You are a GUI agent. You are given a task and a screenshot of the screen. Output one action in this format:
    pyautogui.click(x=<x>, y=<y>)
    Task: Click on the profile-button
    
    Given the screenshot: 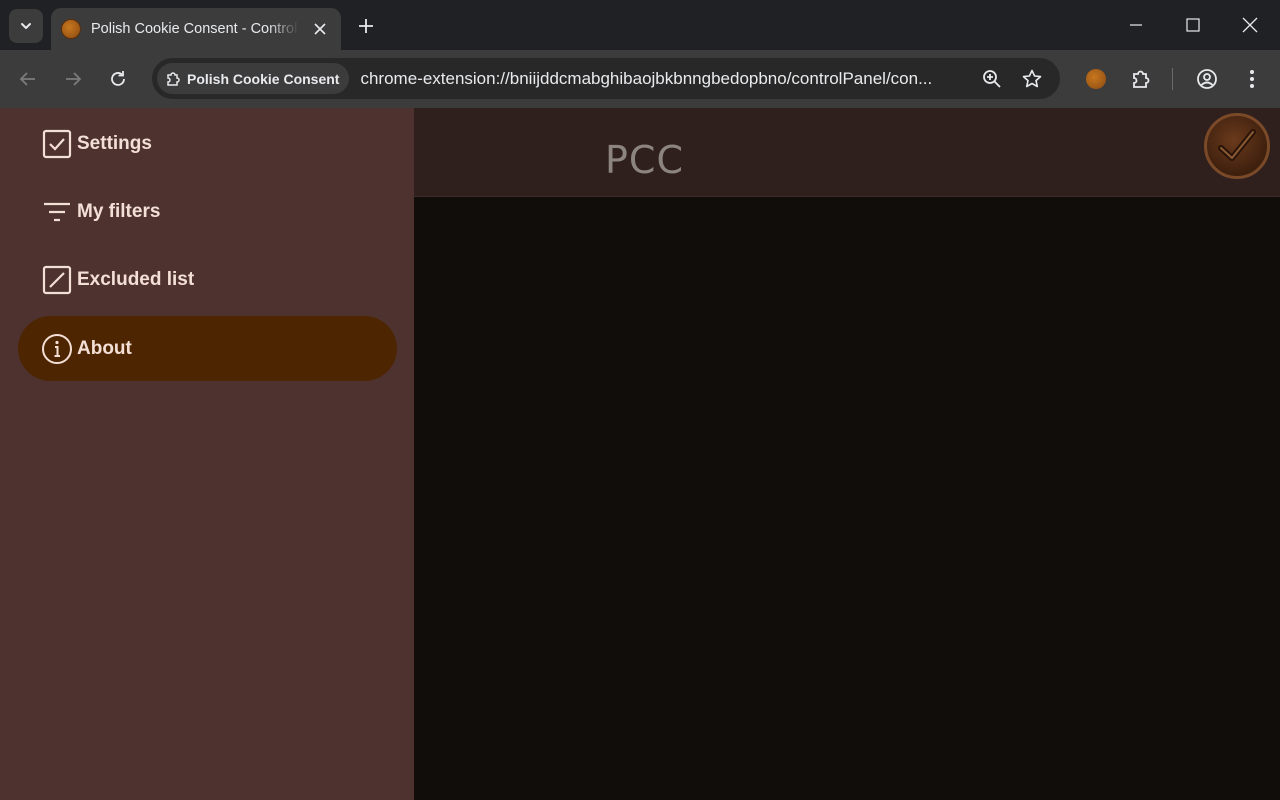 What is the action you would take?
    pyautogui.click(x=1207, y=79)
    